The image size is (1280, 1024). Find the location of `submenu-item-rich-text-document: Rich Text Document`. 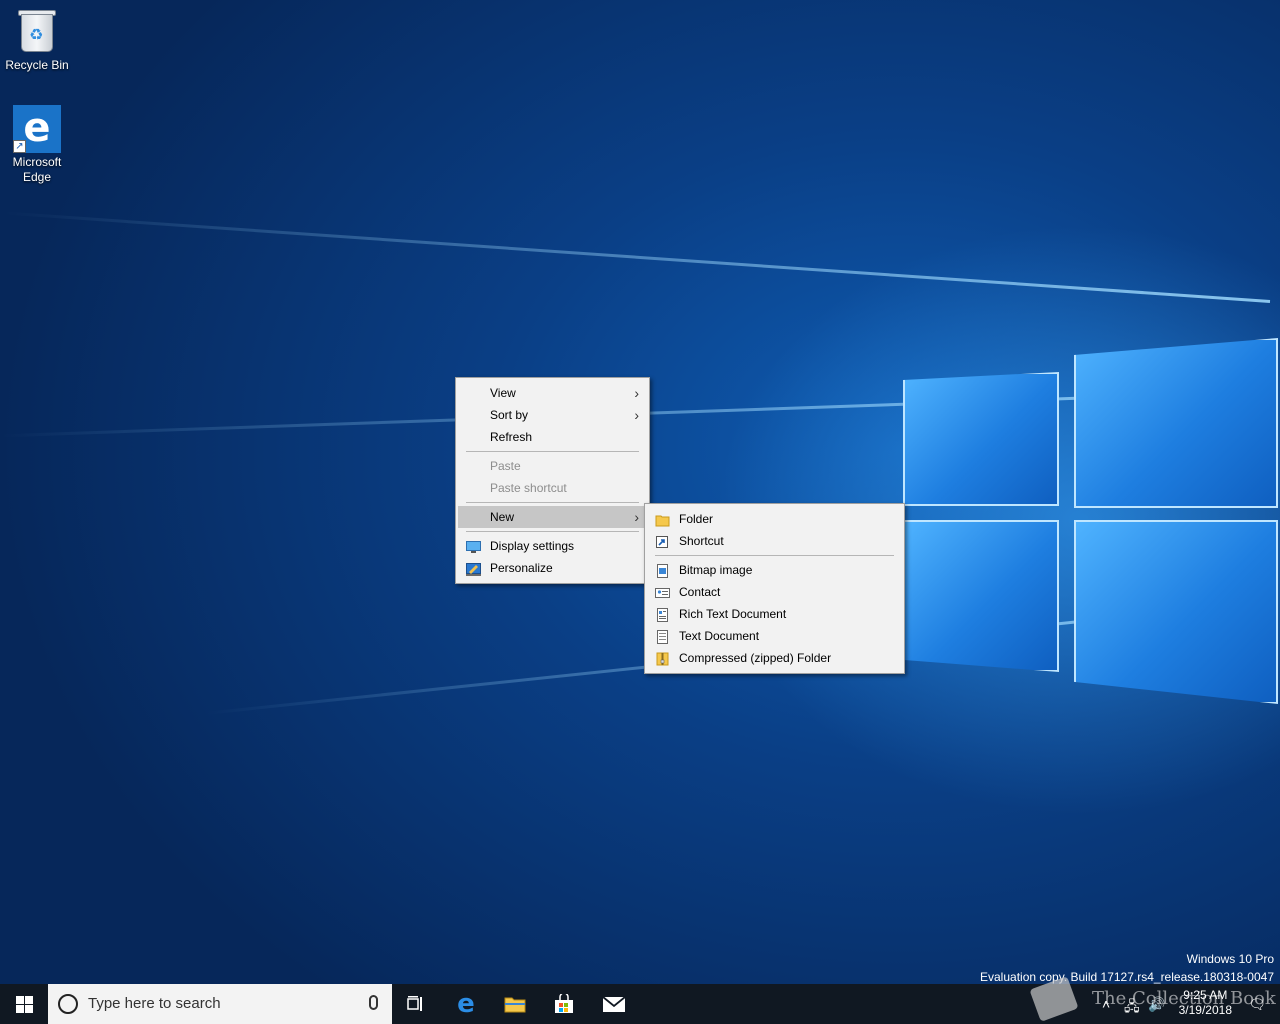

submenu-item-rich-text-document: Rich Text Document is located at coordinates (774, 614).